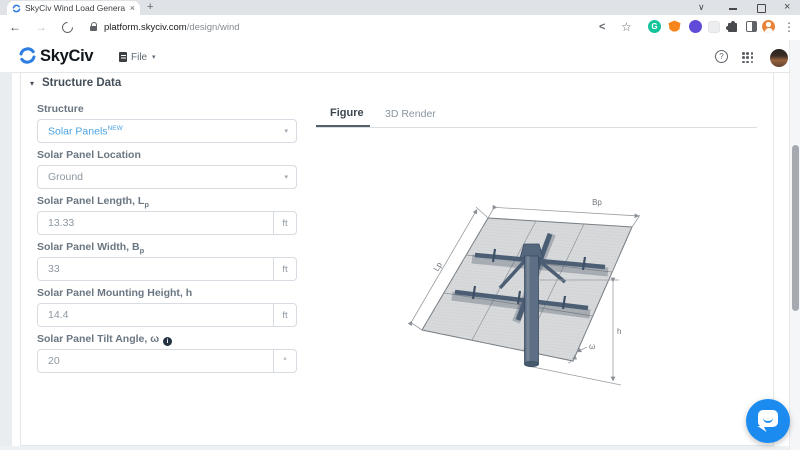  What do you see at coordinates (155, 223) in the screenshot?
I see `length-input` at bounding box center [155, 223].